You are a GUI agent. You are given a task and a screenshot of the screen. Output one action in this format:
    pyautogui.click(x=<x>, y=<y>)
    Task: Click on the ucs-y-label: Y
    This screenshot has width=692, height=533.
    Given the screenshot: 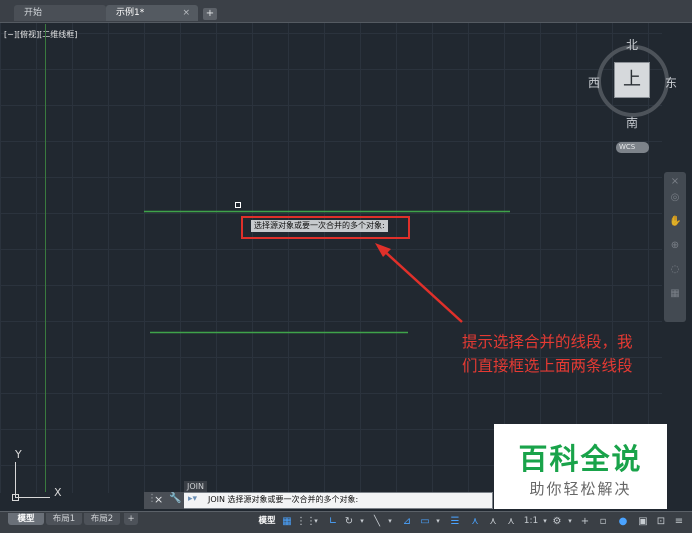 What is the action you would take?
    pyautogui.click(x=18, y=454)
    